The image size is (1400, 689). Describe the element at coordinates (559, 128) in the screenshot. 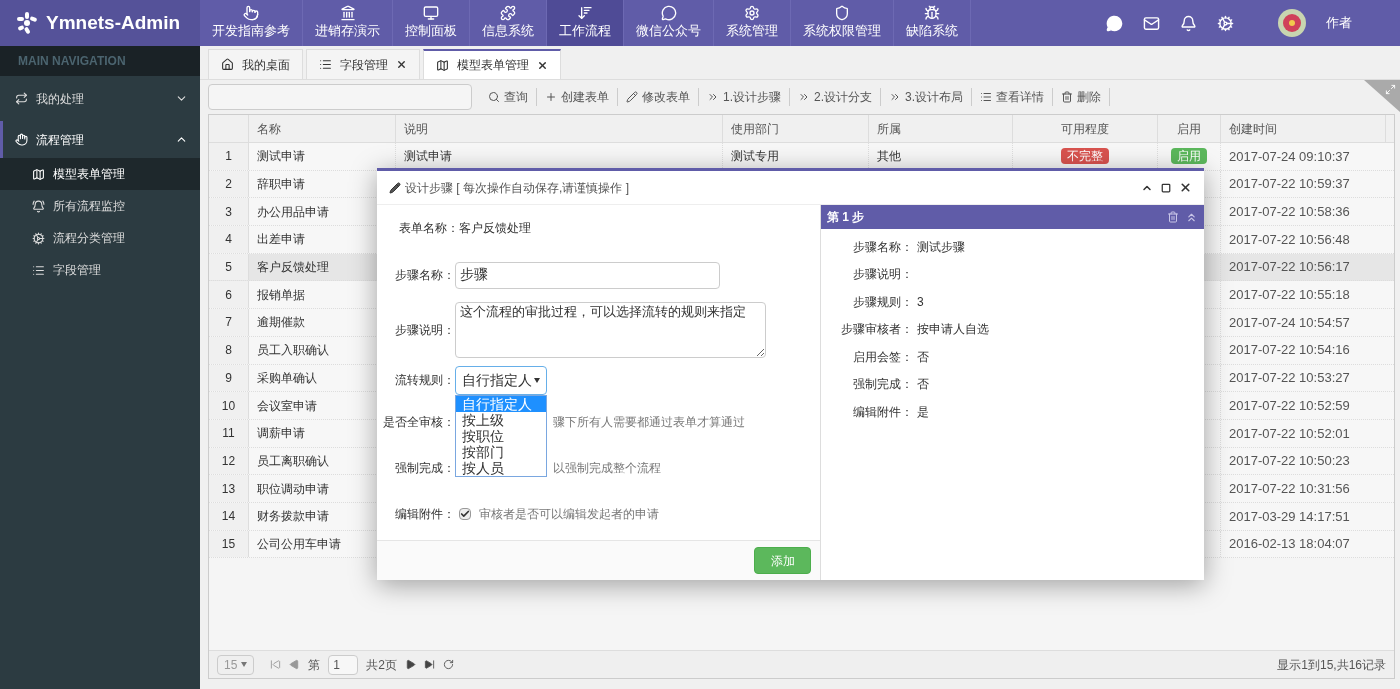

I see `column-header: 说明` at that location.